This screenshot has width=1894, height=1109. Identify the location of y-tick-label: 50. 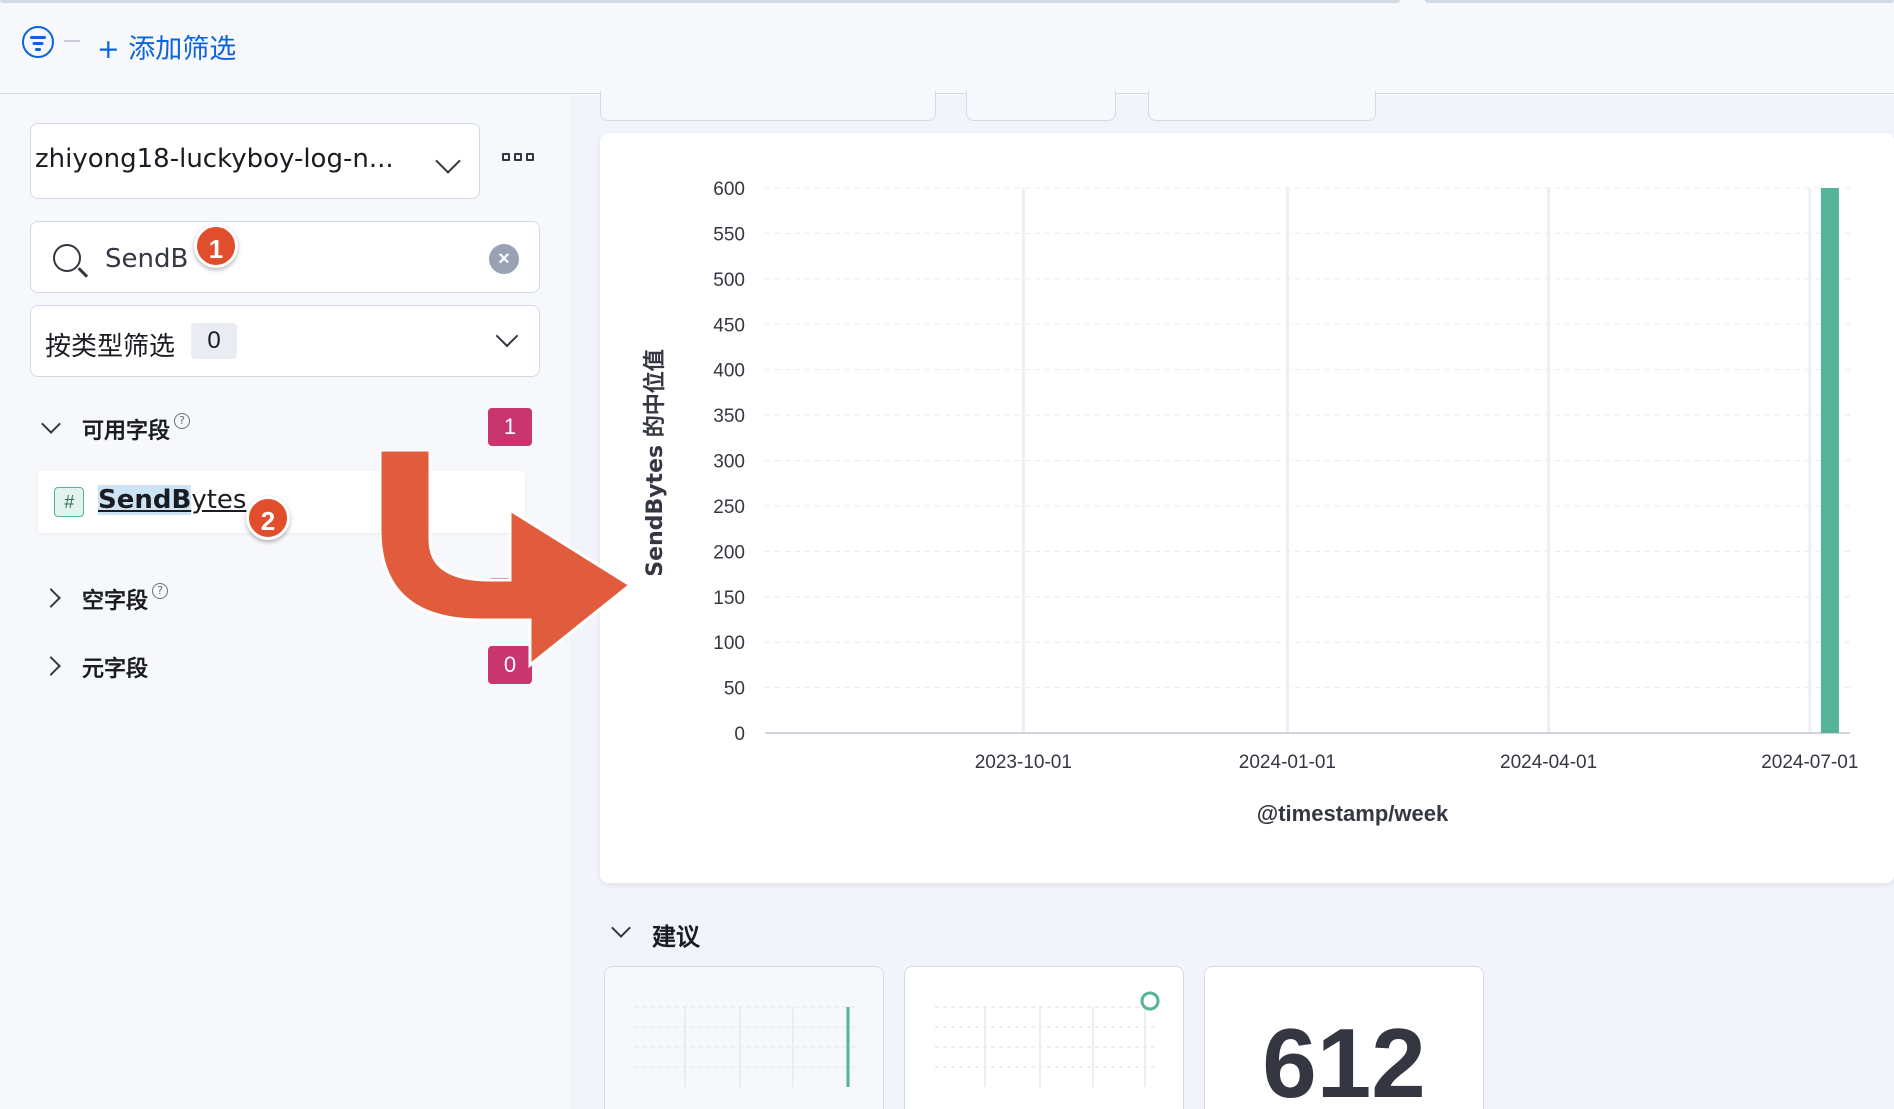
(734, 689).